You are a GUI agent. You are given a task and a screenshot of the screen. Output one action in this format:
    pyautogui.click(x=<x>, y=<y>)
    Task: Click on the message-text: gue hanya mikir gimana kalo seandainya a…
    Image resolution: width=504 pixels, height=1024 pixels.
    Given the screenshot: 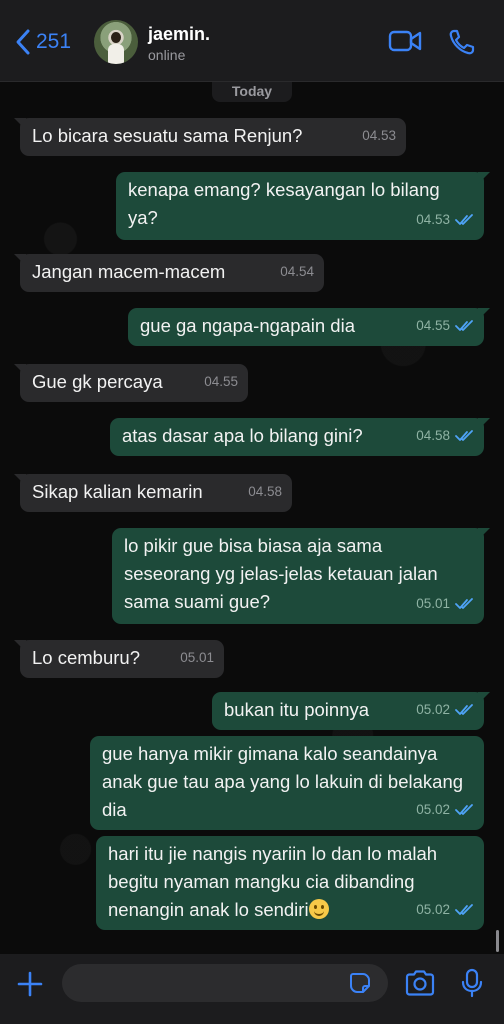 What is the action you would take?
    pyautogui.click(x=283, y=781)
    